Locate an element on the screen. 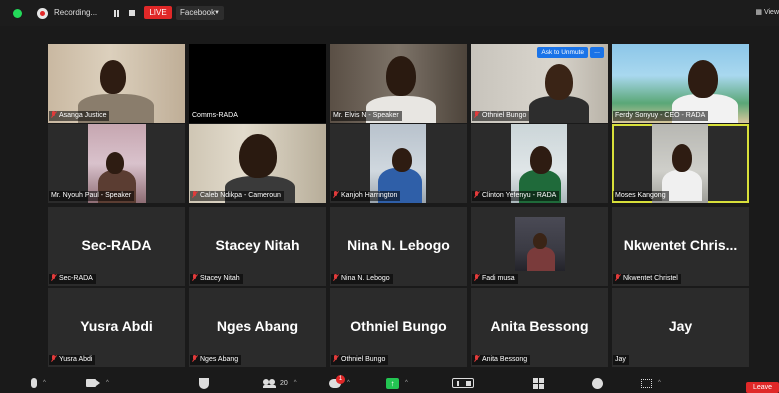  participant-tile: Nina N. Lebogo Nina N. Lebogo is located at coordinates (398, 246).